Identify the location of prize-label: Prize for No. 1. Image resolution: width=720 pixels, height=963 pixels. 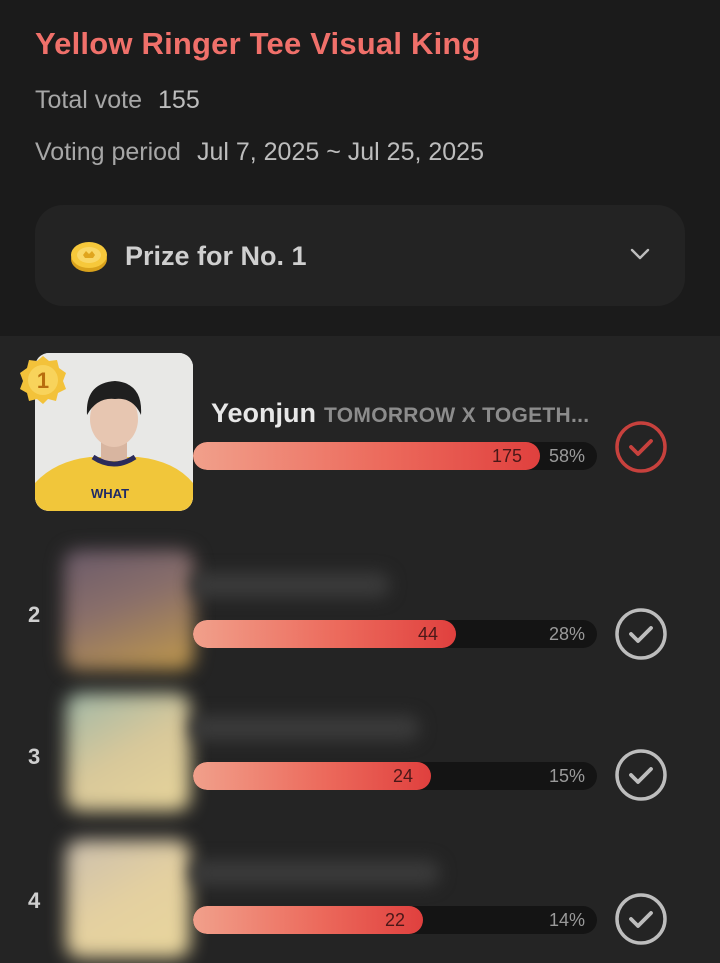
(216, 256).